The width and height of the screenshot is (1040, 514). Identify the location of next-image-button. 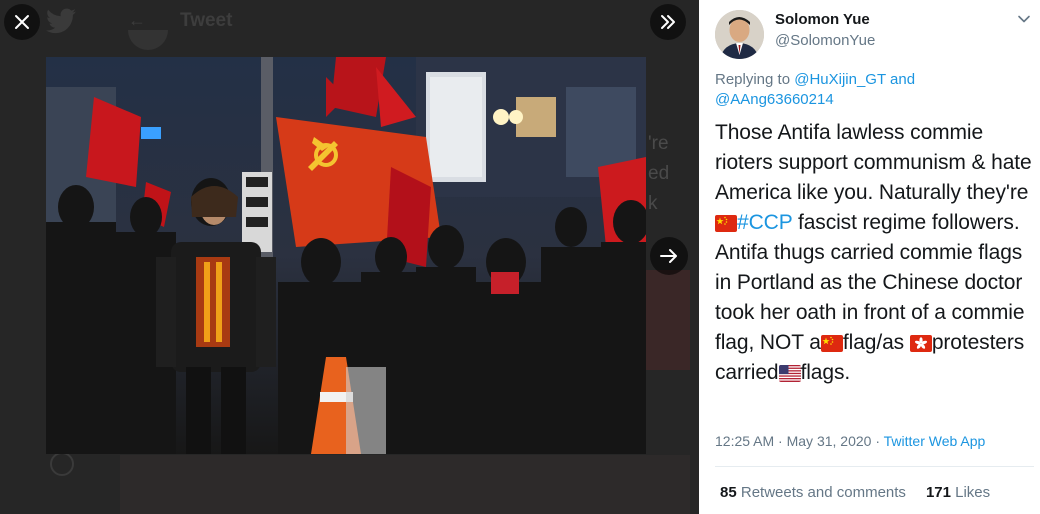
(669, 256).